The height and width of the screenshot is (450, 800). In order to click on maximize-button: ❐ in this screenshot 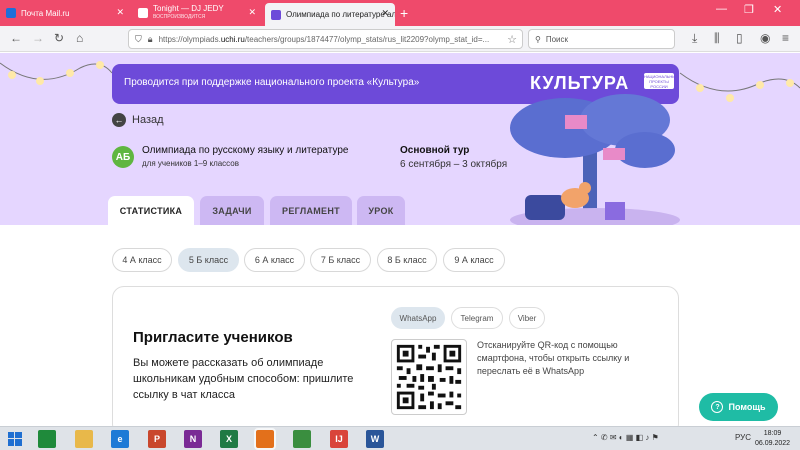, I will do `click(749, 9)`.